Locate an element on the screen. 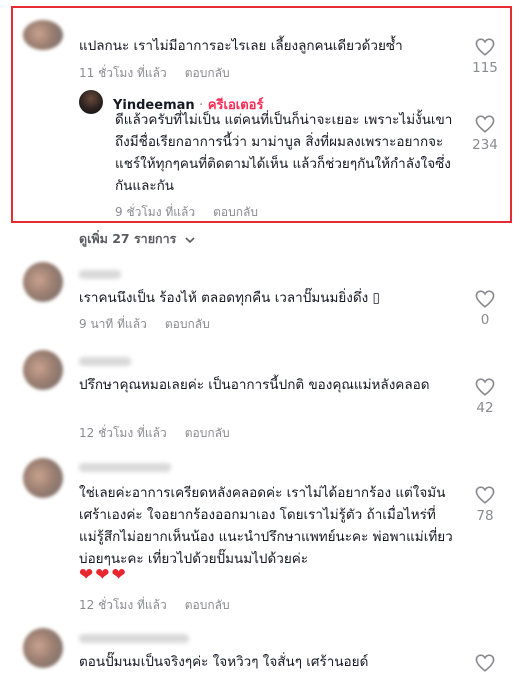 The width and height of the screenshot is (525, 677). like-count: 234 is located at coordinates (485, 145).